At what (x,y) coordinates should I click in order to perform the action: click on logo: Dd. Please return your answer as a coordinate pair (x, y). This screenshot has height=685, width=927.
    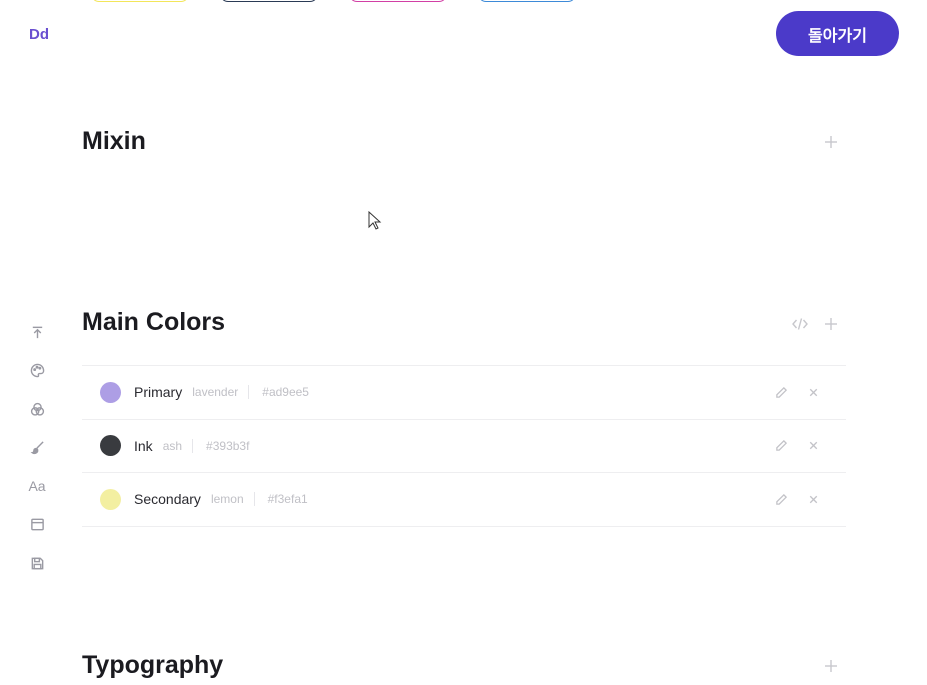
    Looking at the image, I should click on (39, 34).